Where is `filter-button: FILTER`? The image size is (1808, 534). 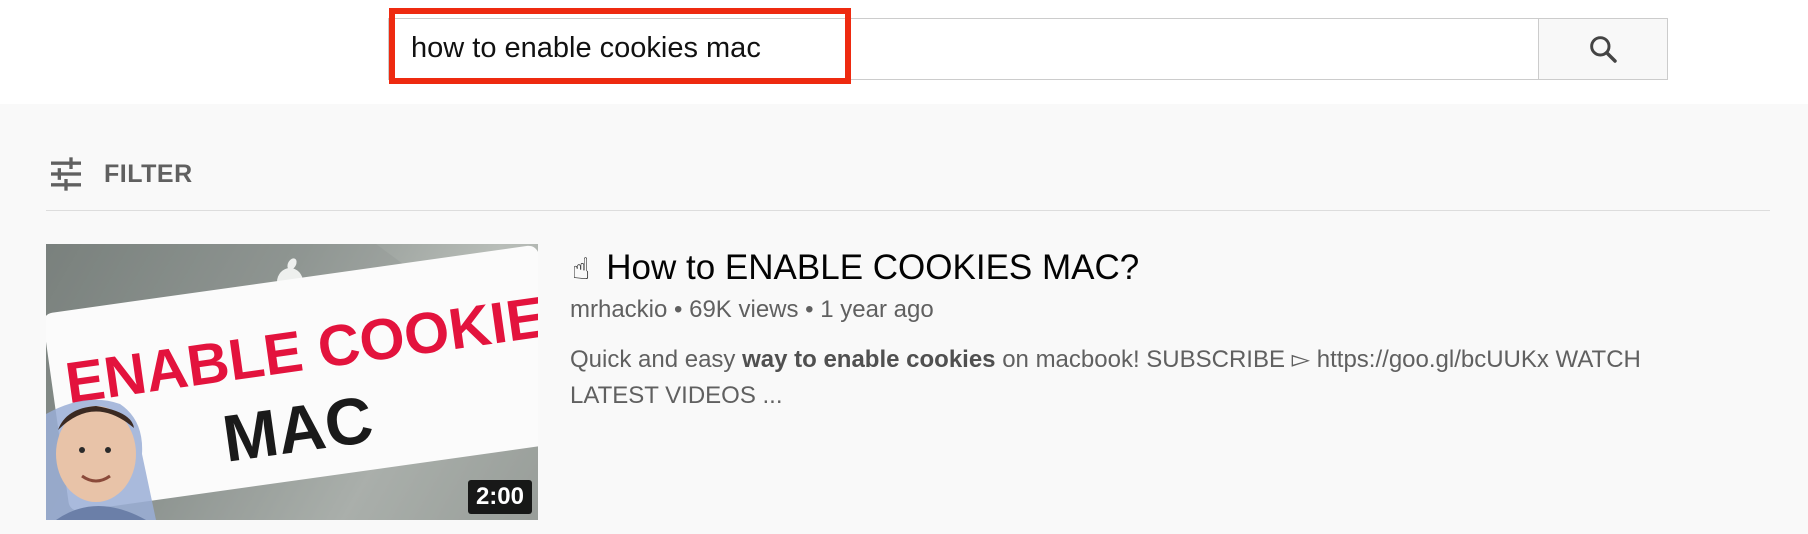
filter-button: FILTER is located at coordinates (119, 174).